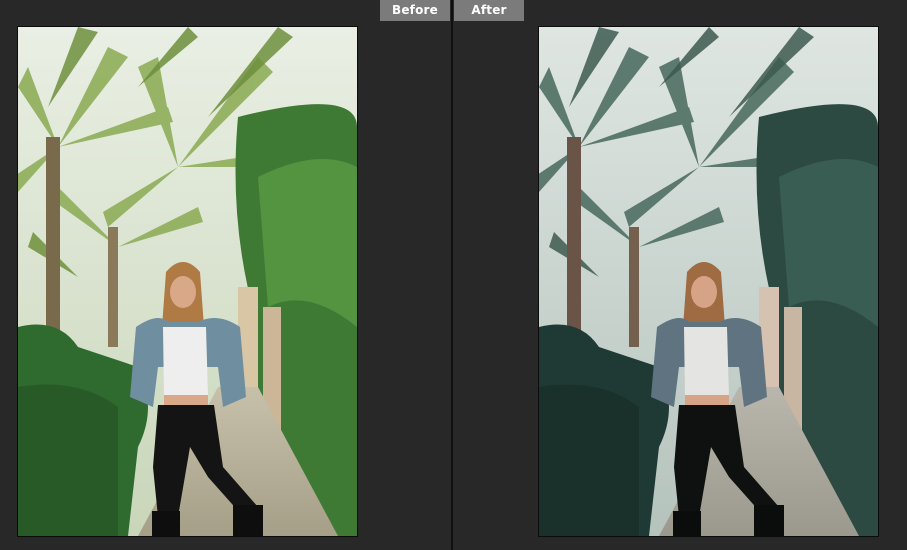 The image size is (907, 550). I want to click on split-divider, so click(452, 275).